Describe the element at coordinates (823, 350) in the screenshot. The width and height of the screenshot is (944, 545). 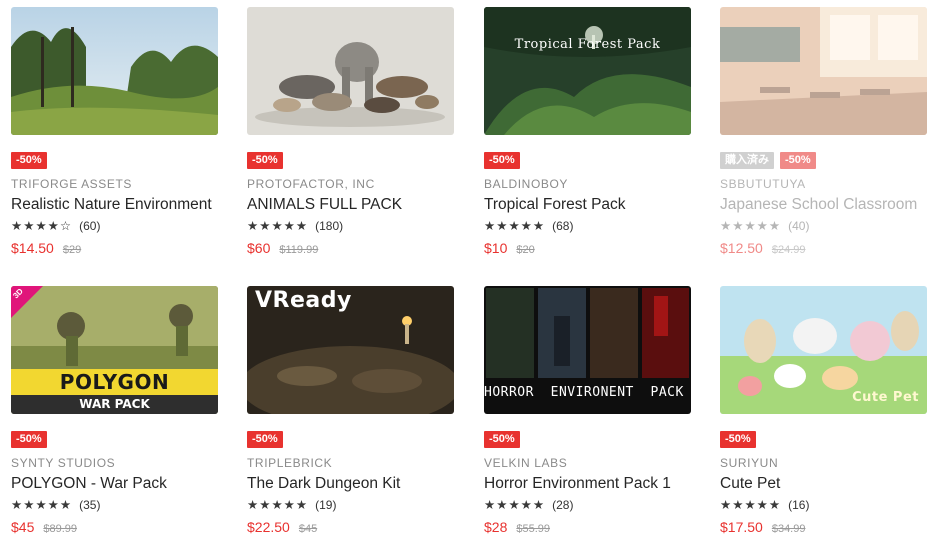
I see `product-thumbnail: Cute Pet` at that location.